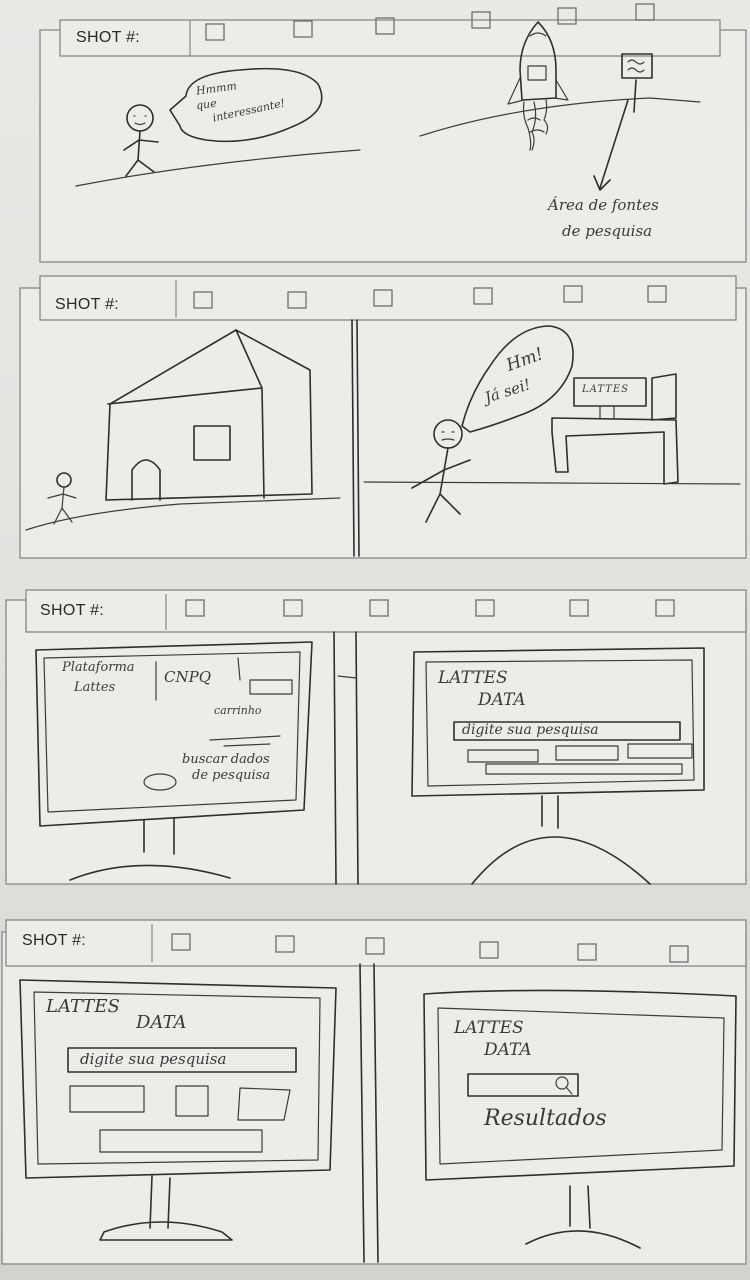 The width and height of the screenshot is (750, 1280). I want to click on shot-4-right-title-2: DATA, so click(508, 1050).